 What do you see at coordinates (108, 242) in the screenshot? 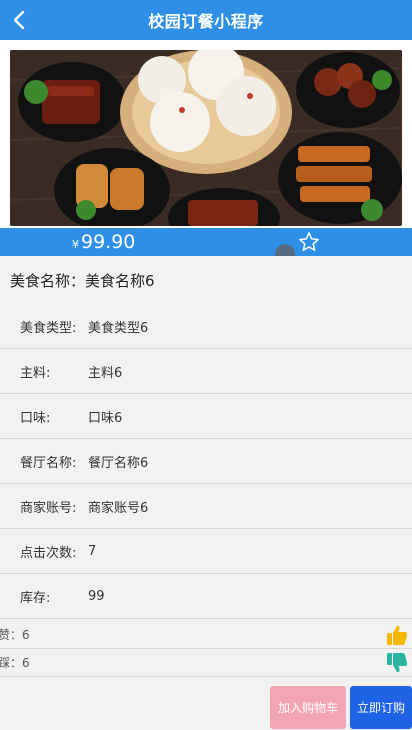
I see `price-amount: 99.90` at bounding box center [108, 242].